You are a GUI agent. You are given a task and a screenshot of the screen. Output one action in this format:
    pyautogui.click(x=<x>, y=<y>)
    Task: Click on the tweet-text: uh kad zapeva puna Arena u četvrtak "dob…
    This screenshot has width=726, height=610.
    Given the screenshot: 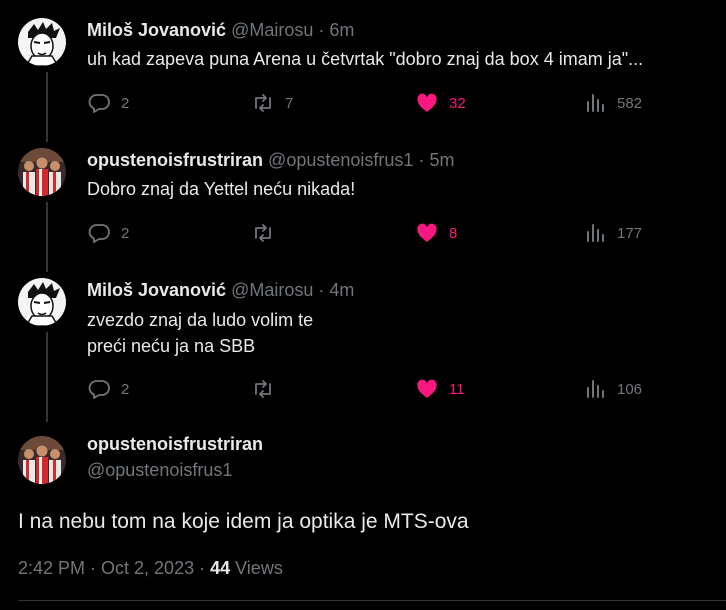 What is the action you would take?
    pyautogui.click(x=365, y=59)
    